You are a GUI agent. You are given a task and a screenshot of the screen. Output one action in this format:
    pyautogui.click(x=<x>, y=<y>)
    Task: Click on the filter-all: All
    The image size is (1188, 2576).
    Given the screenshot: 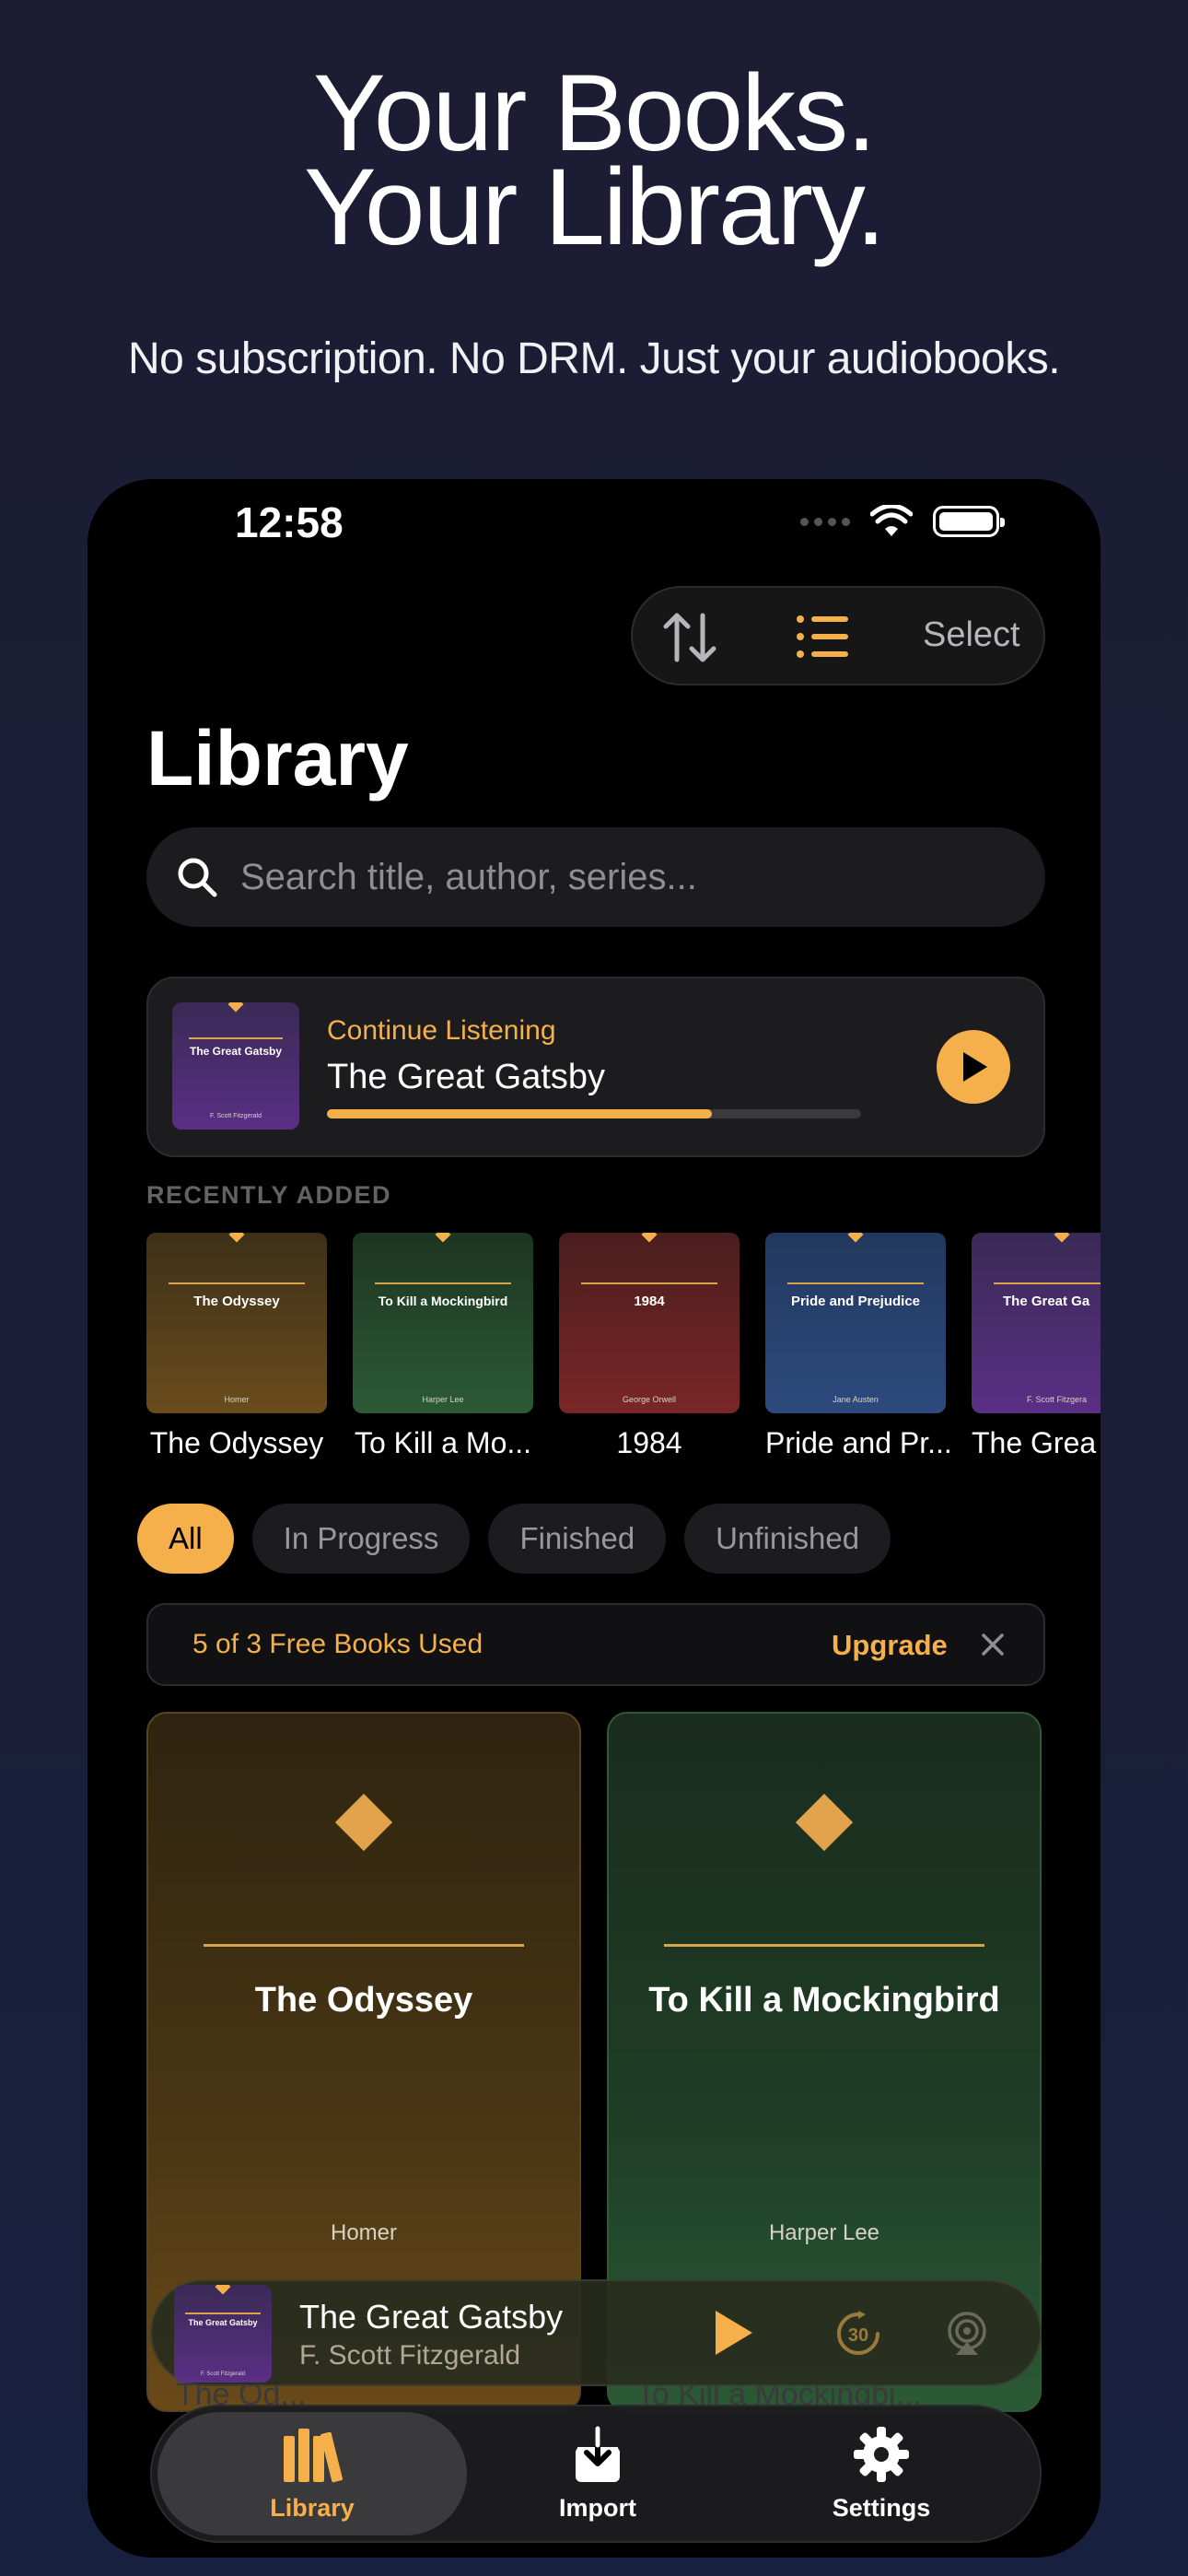 What is the action you would take?
    pyautogui.click(x=185, y=1539)
    